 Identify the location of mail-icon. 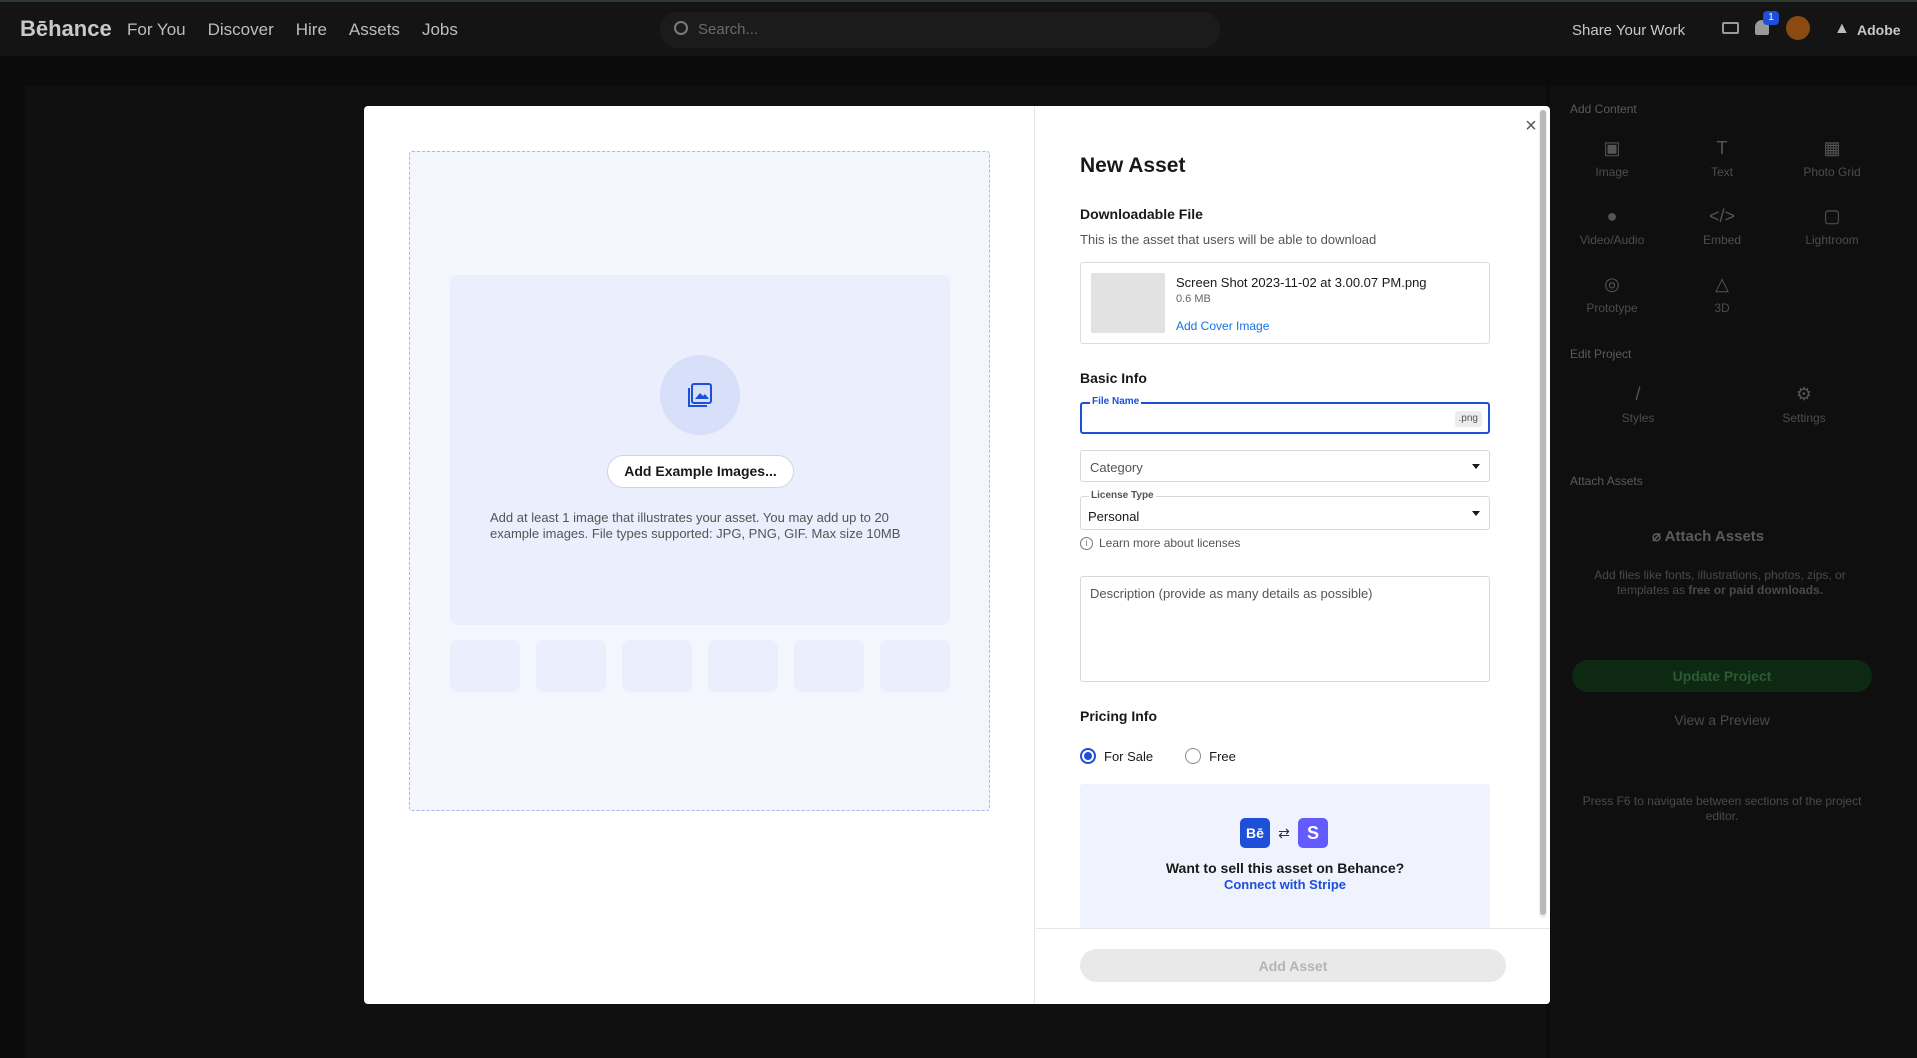
(1730, 28).